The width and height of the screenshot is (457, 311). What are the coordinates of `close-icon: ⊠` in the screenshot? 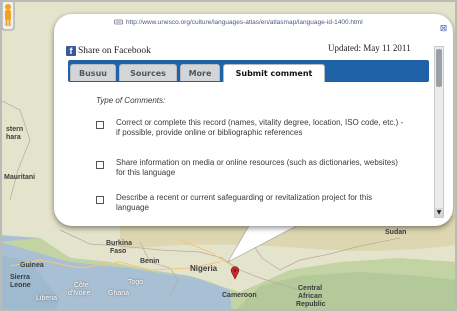 It's located at (443, 29).